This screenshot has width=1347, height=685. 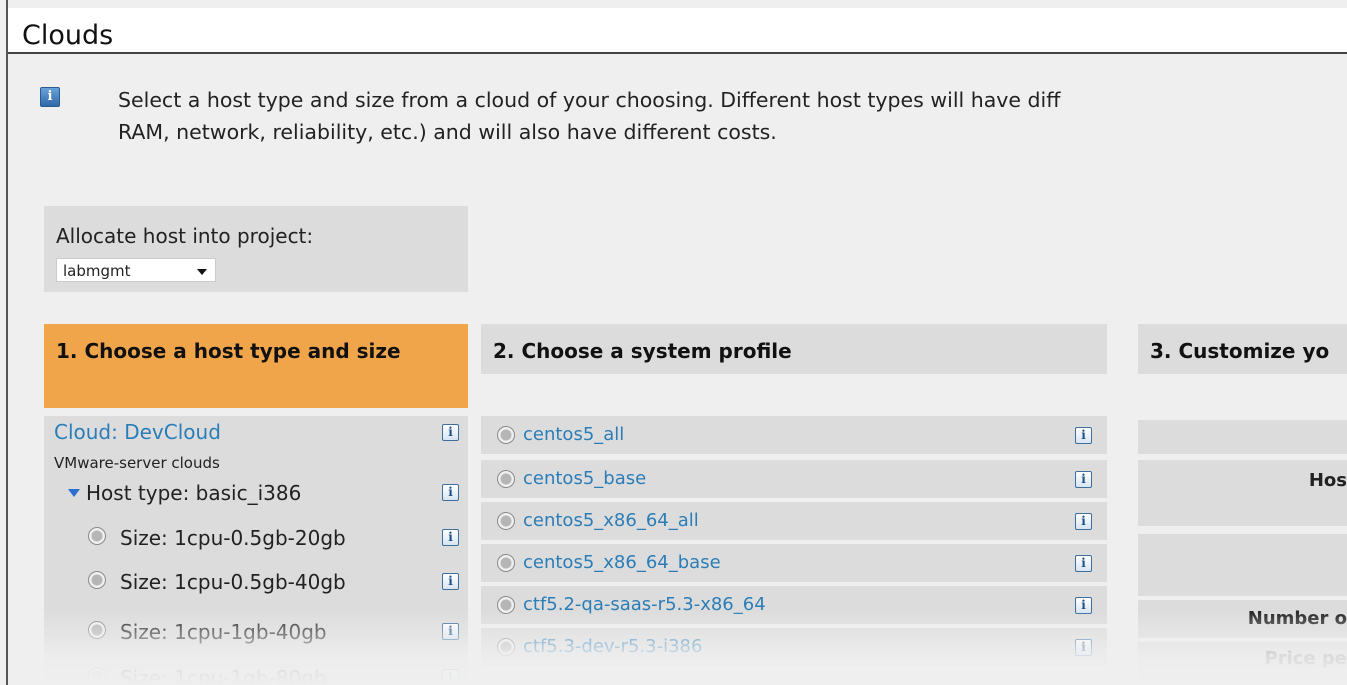 What do you see at coordinates (202, 272) in the screenshot?
I see `chevron-down-icon` at bounding box center [202, 272].